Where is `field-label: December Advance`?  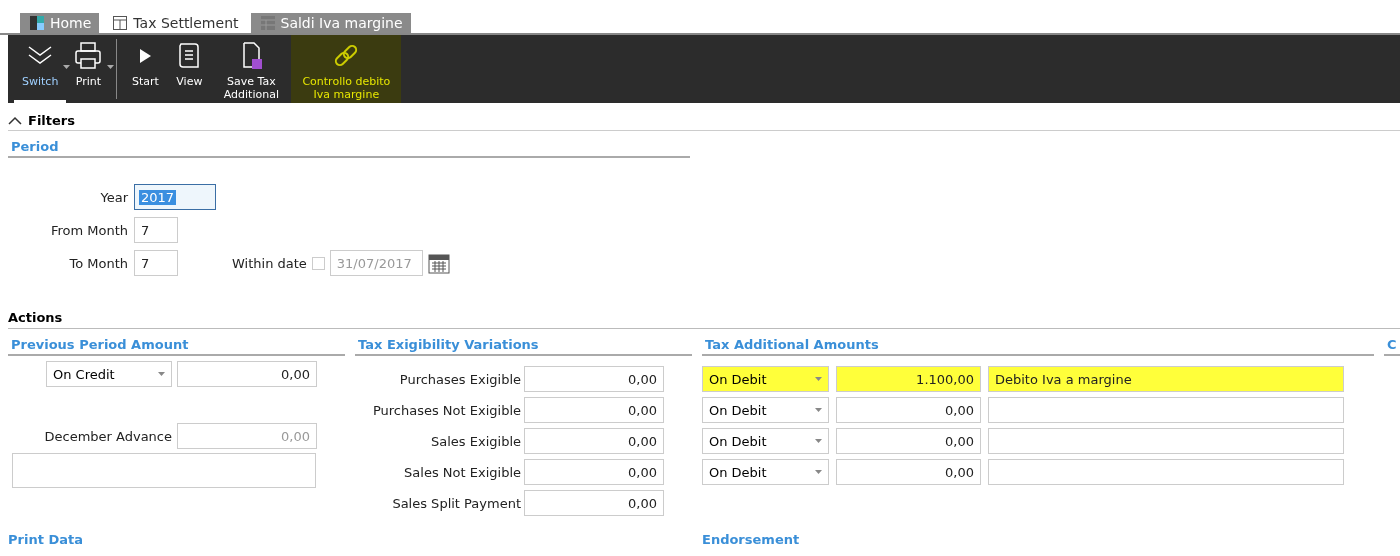
field-label: December Advance is located at coordinates (108, 436).